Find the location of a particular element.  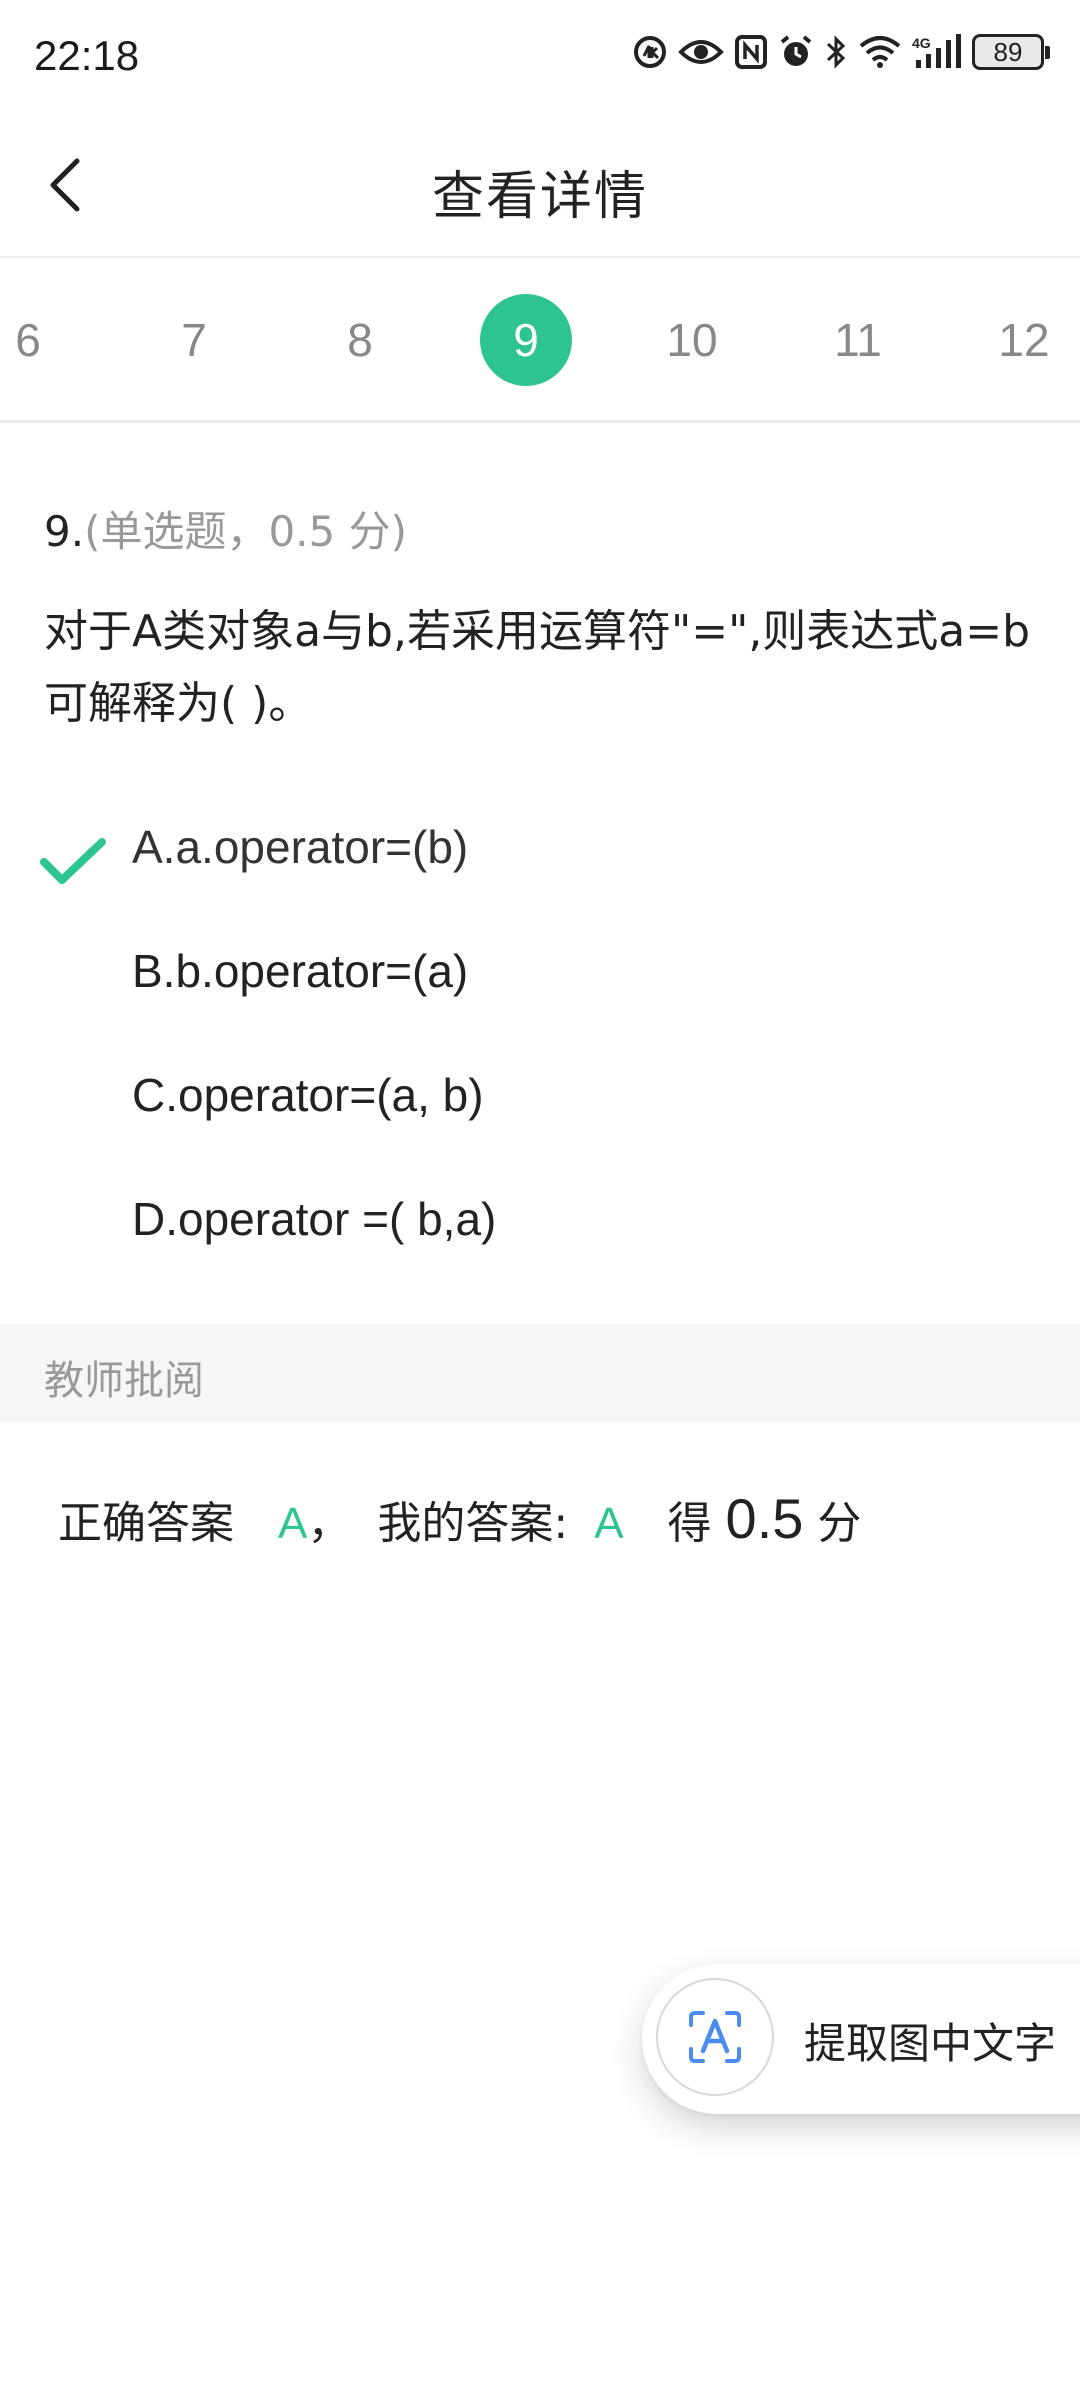

header: 查看详情 is located at coordinates (540, 188).